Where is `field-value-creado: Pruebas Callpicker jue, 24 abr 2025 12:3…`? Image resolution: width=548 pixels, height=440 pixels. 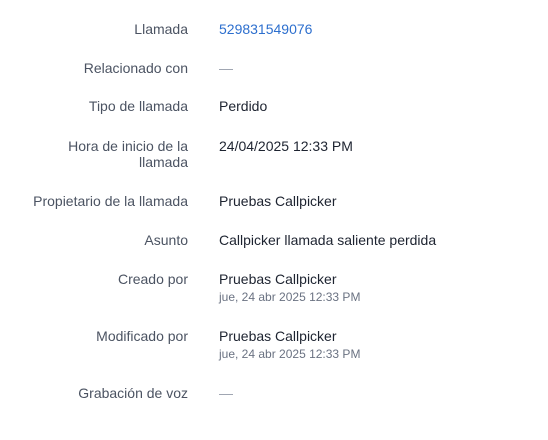
field-value-creado: Pruebas Callpicker jue, 24 abr 2025 12:3… is located at coordinates (379, 287).